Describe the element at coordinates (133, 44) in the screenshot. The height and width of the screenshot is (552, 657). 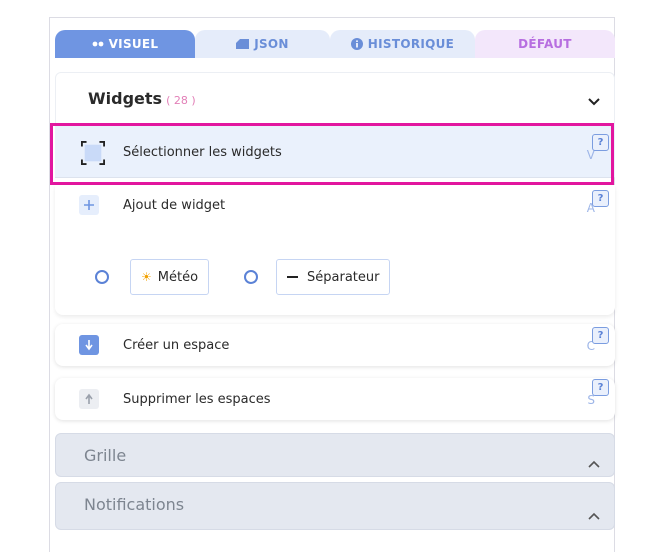
I see `tab-visuel-label: VISUEL` at that location.